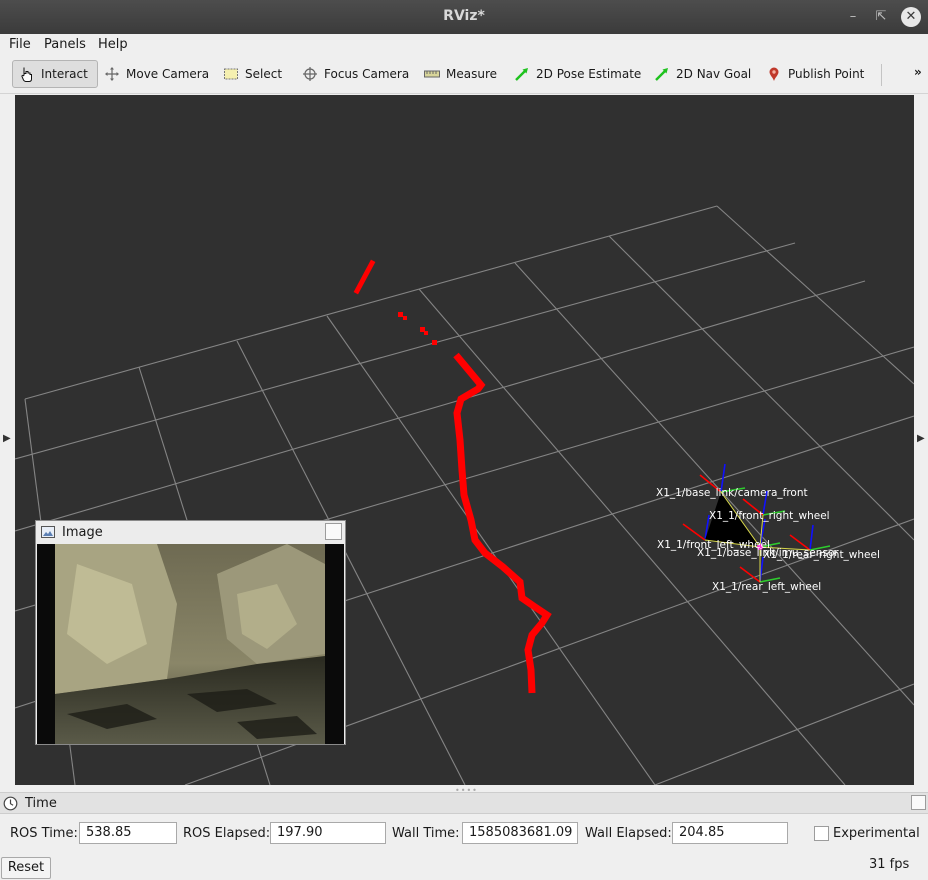 The height and width of the screenshot is (880, 928). What do you see at coordinates (881, 17) in the screenshot?
I see `maximize-icon: ⇱` at bounding box center [881, 17].